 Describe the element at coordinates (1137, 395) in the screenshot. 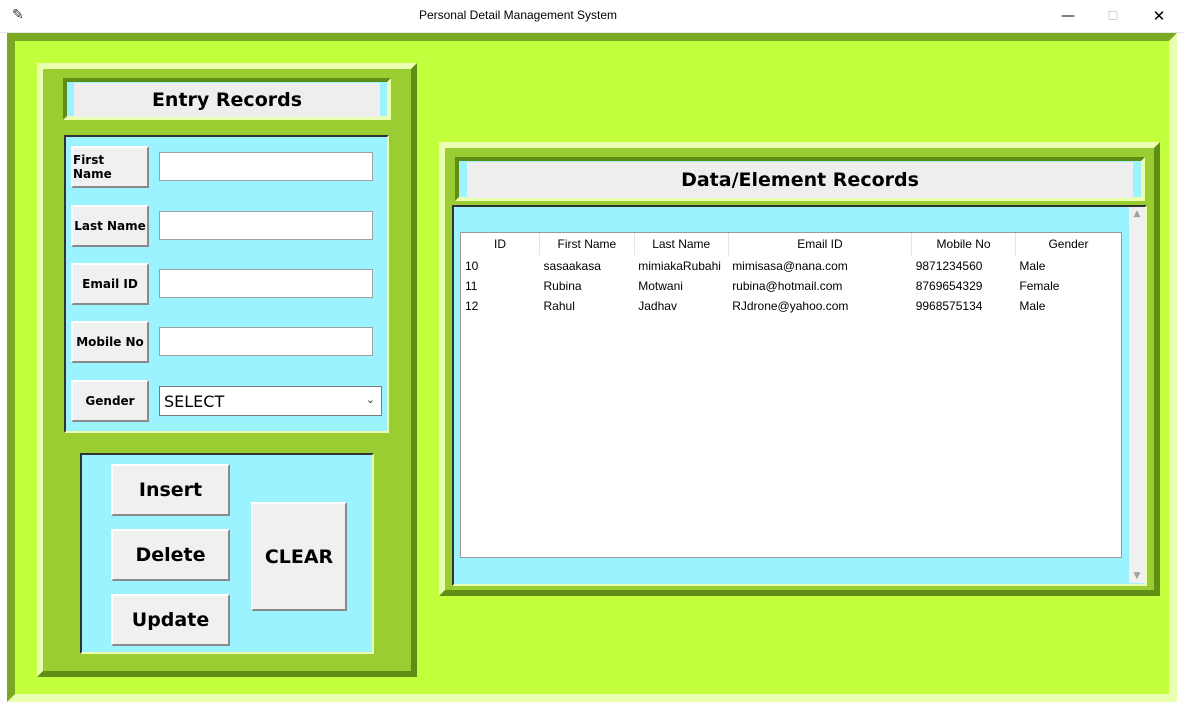

I see `vertical-scrollbar: ▲ ▼` at that location.